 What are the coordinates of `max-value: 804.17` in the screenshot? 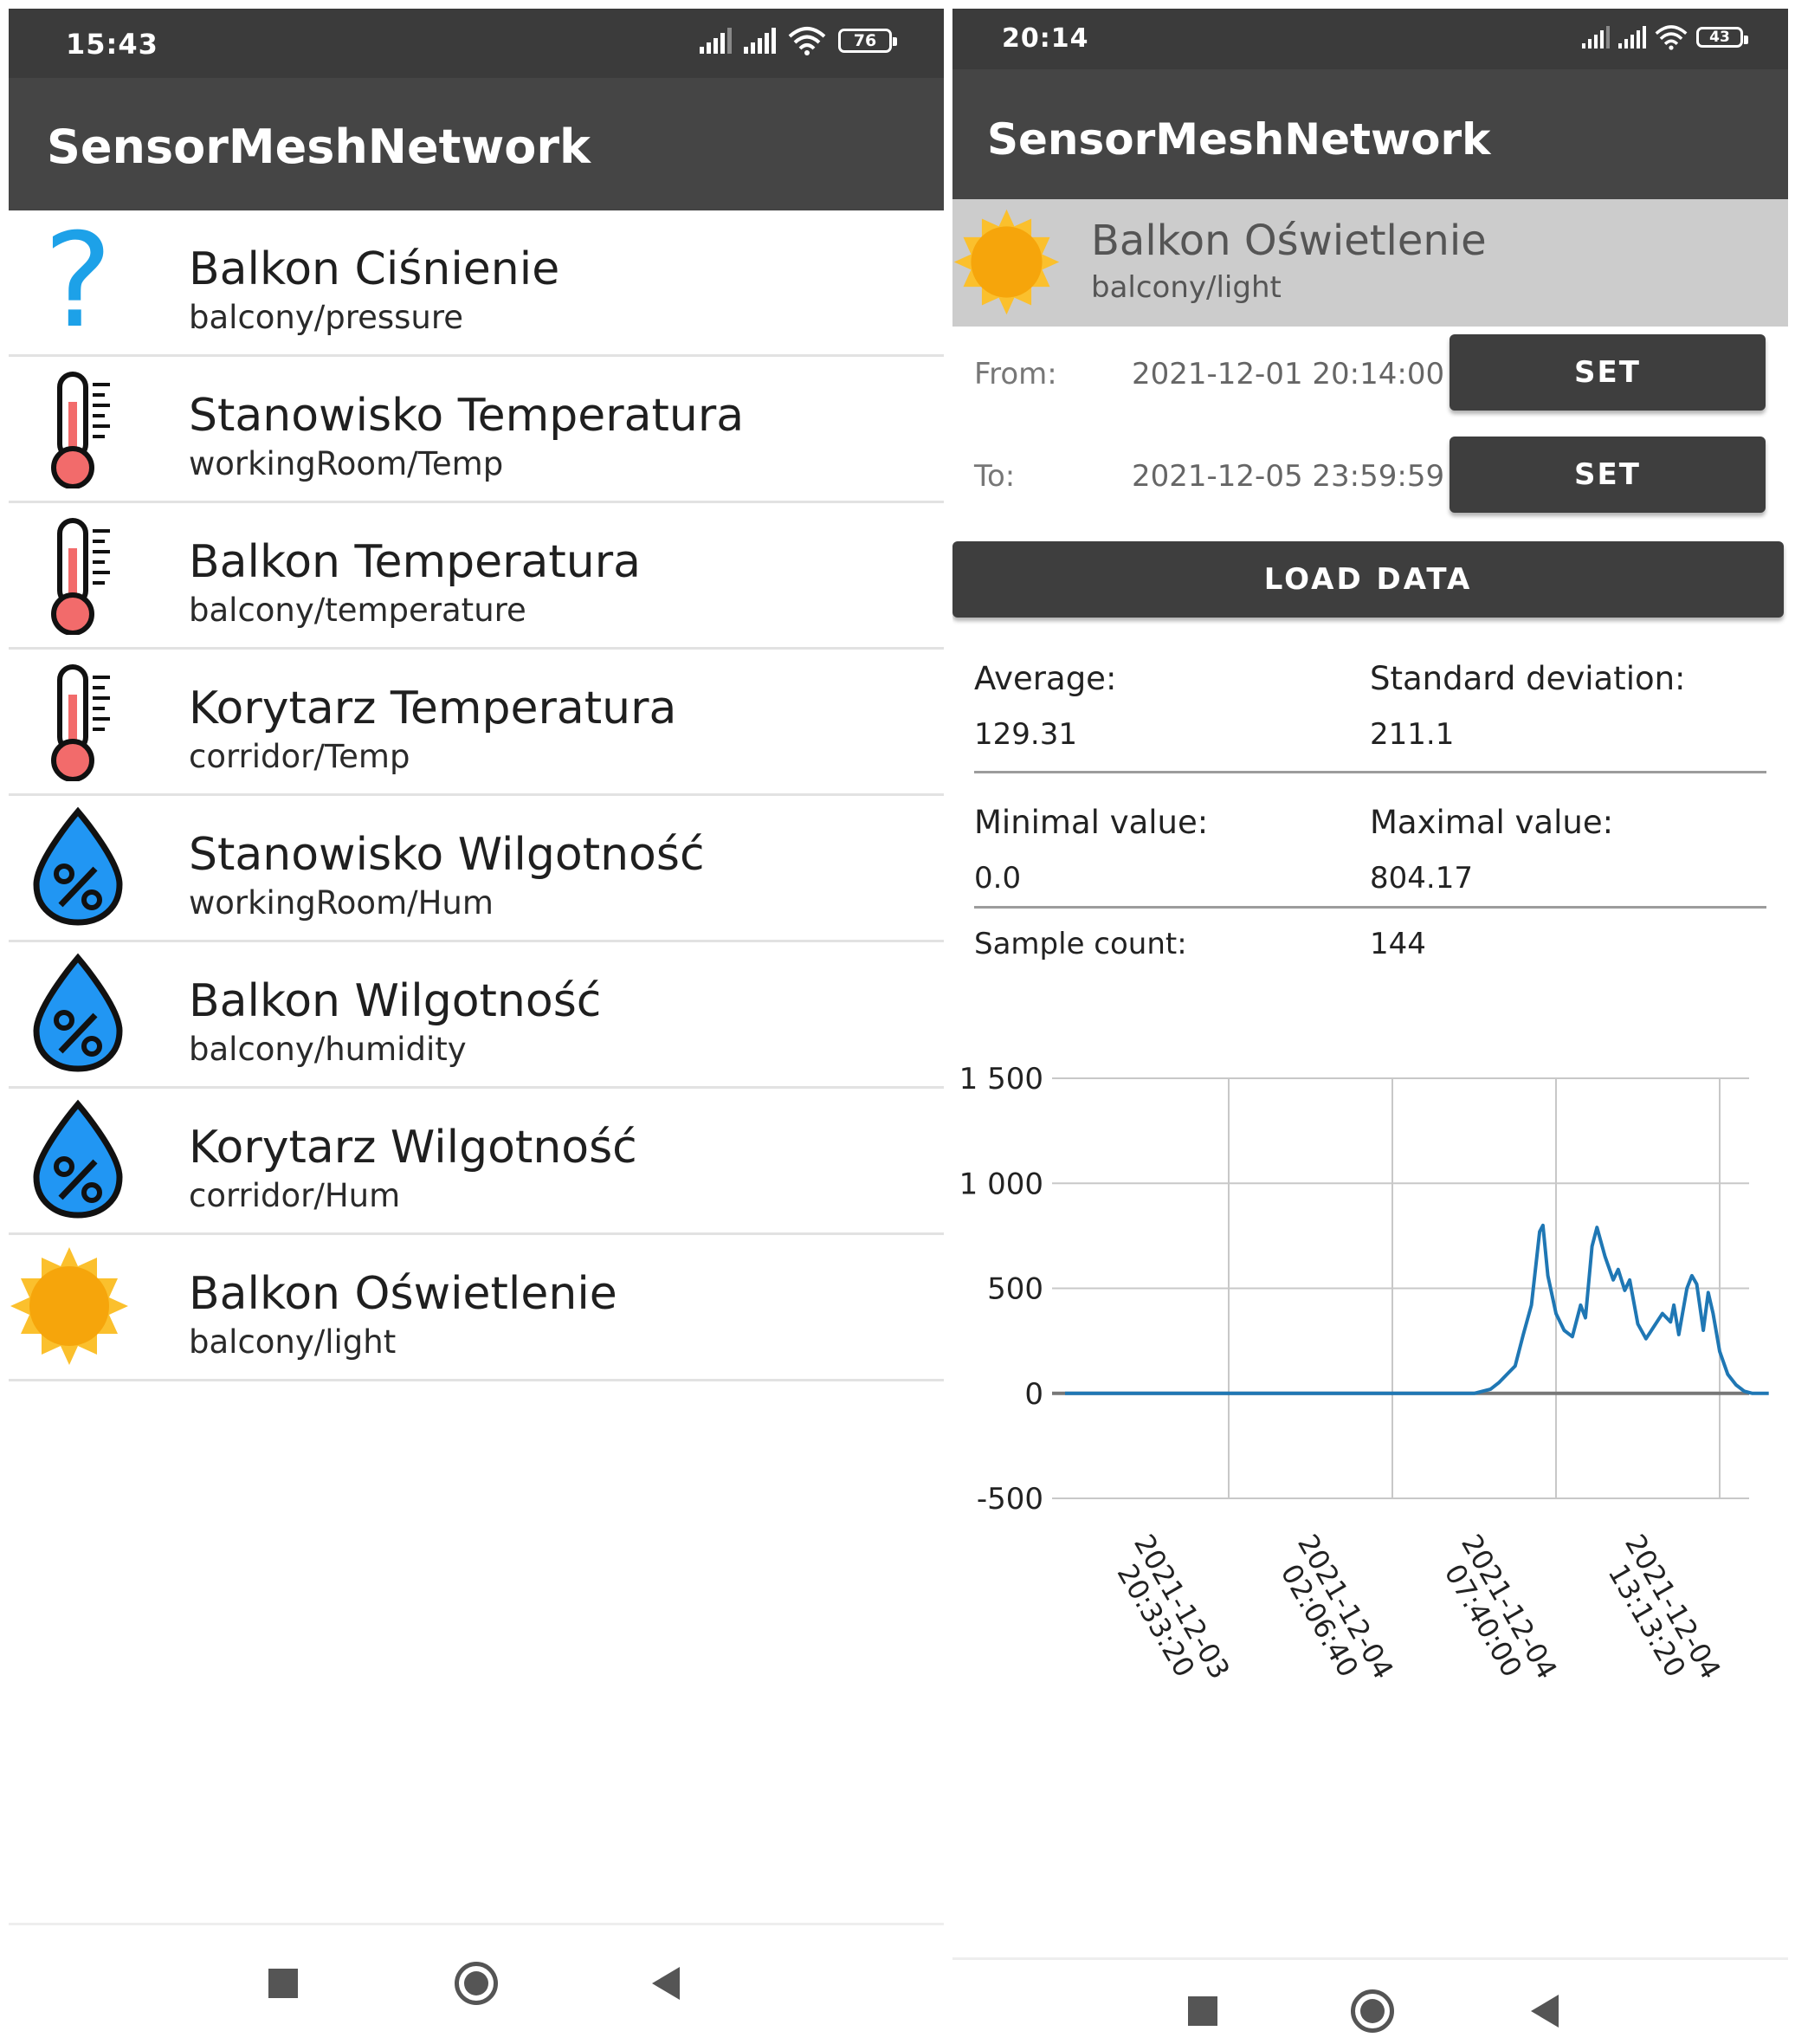 It's located at (1421, 879).